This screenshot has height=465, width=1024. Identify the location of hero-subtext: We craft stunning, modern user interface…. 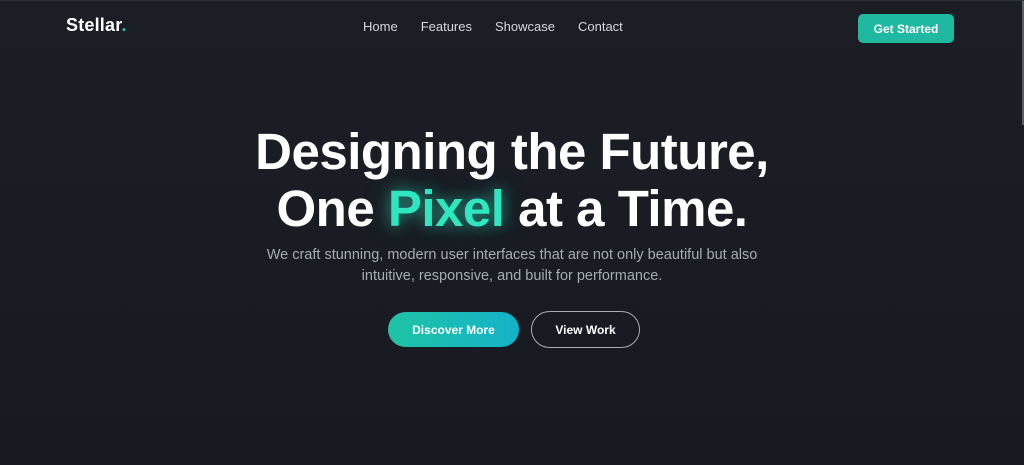
(512, 265).